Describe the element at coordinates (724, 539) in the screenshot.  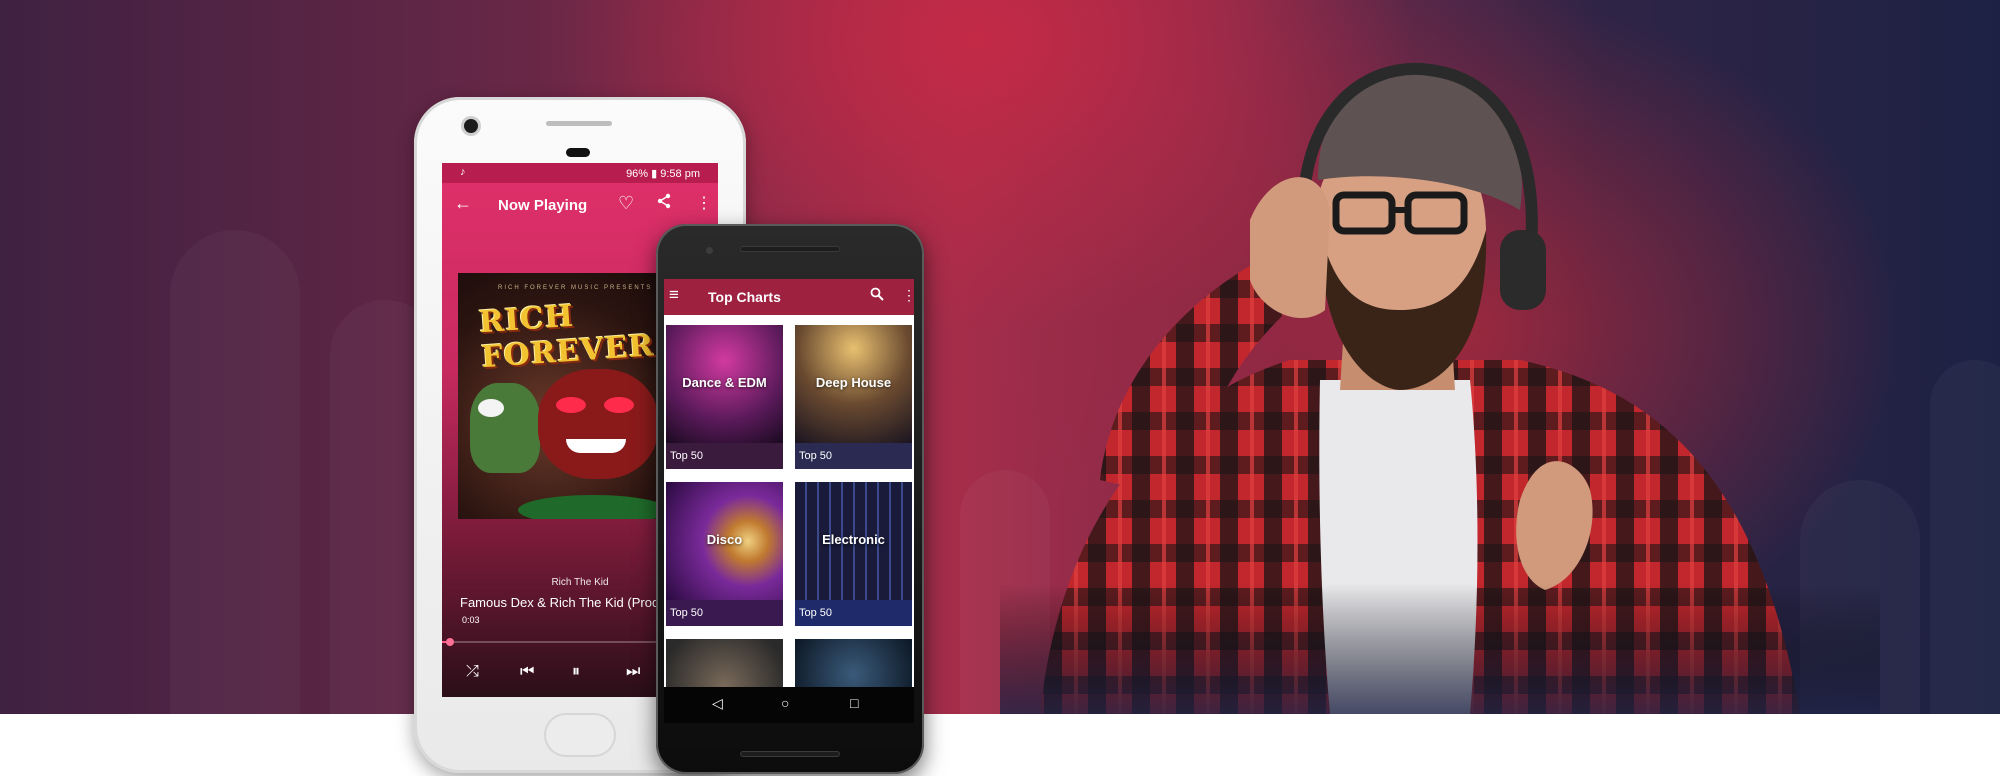
I see `genre-tile-name: Disco` at that location.